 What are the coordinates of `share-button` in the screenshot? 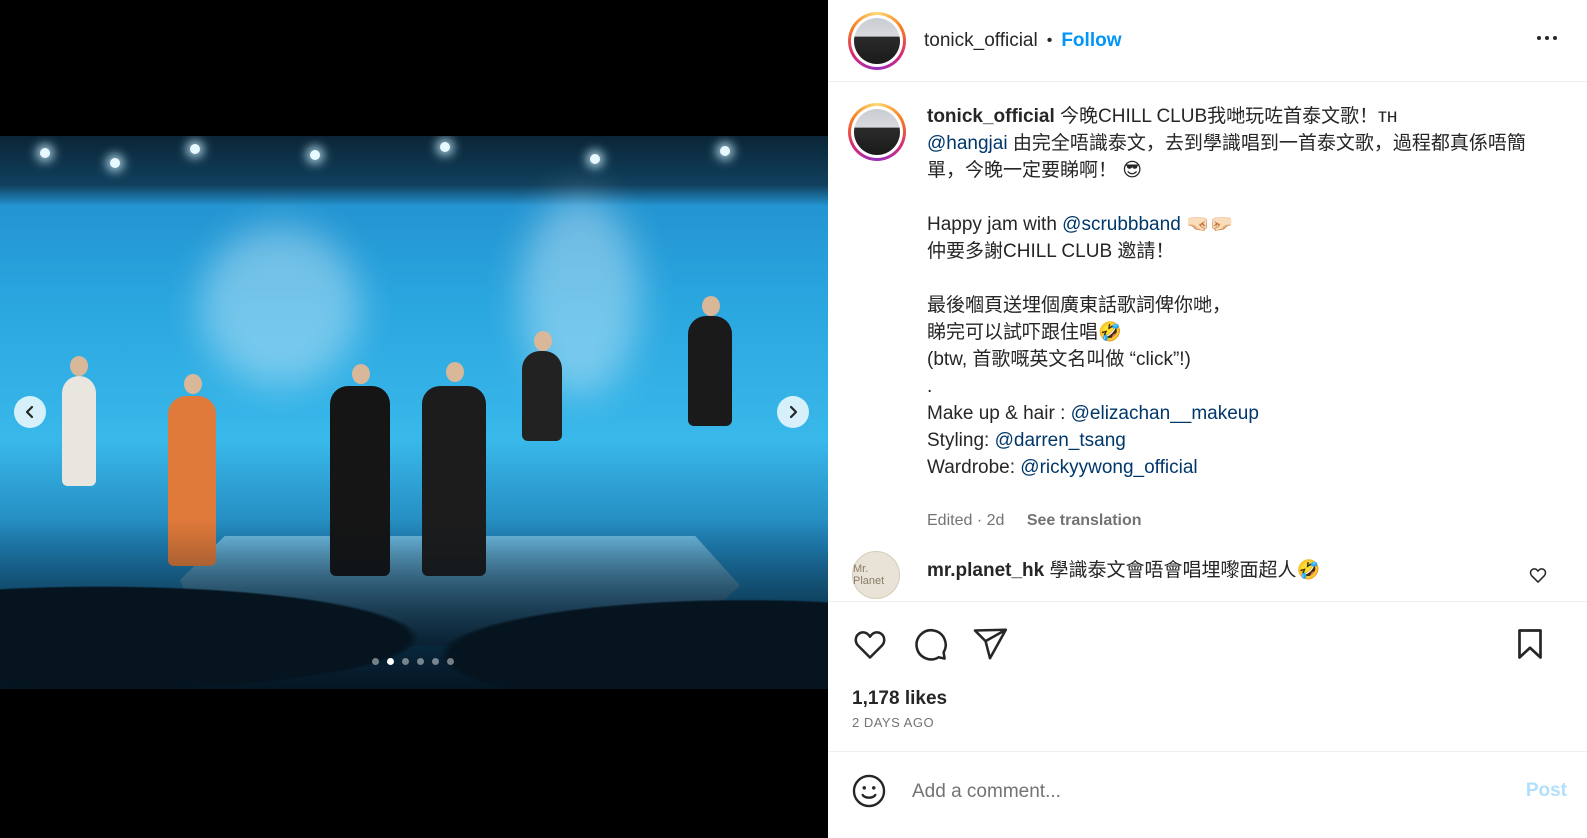 It's located at (990, 644).